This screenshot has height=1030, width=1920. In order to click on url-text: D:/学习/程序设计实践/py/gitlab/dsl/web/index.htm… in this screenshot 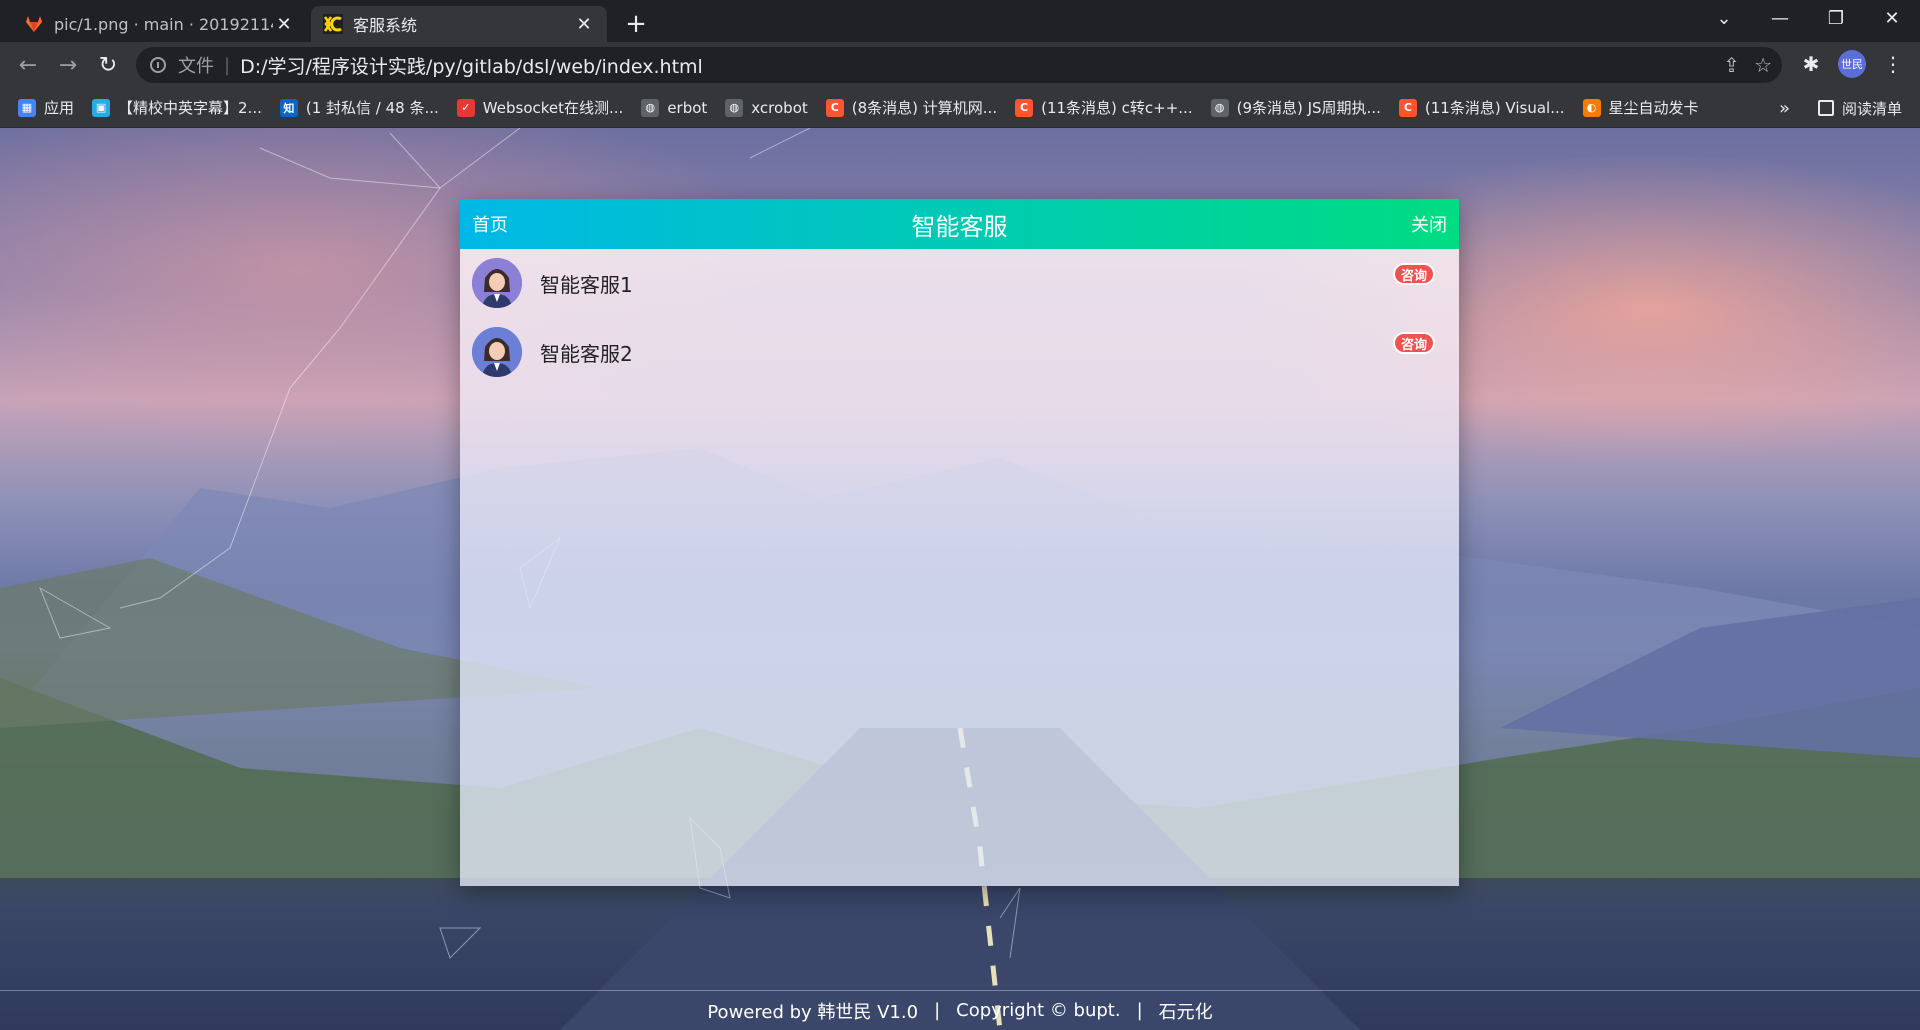, I will do `click(471, 65)`.